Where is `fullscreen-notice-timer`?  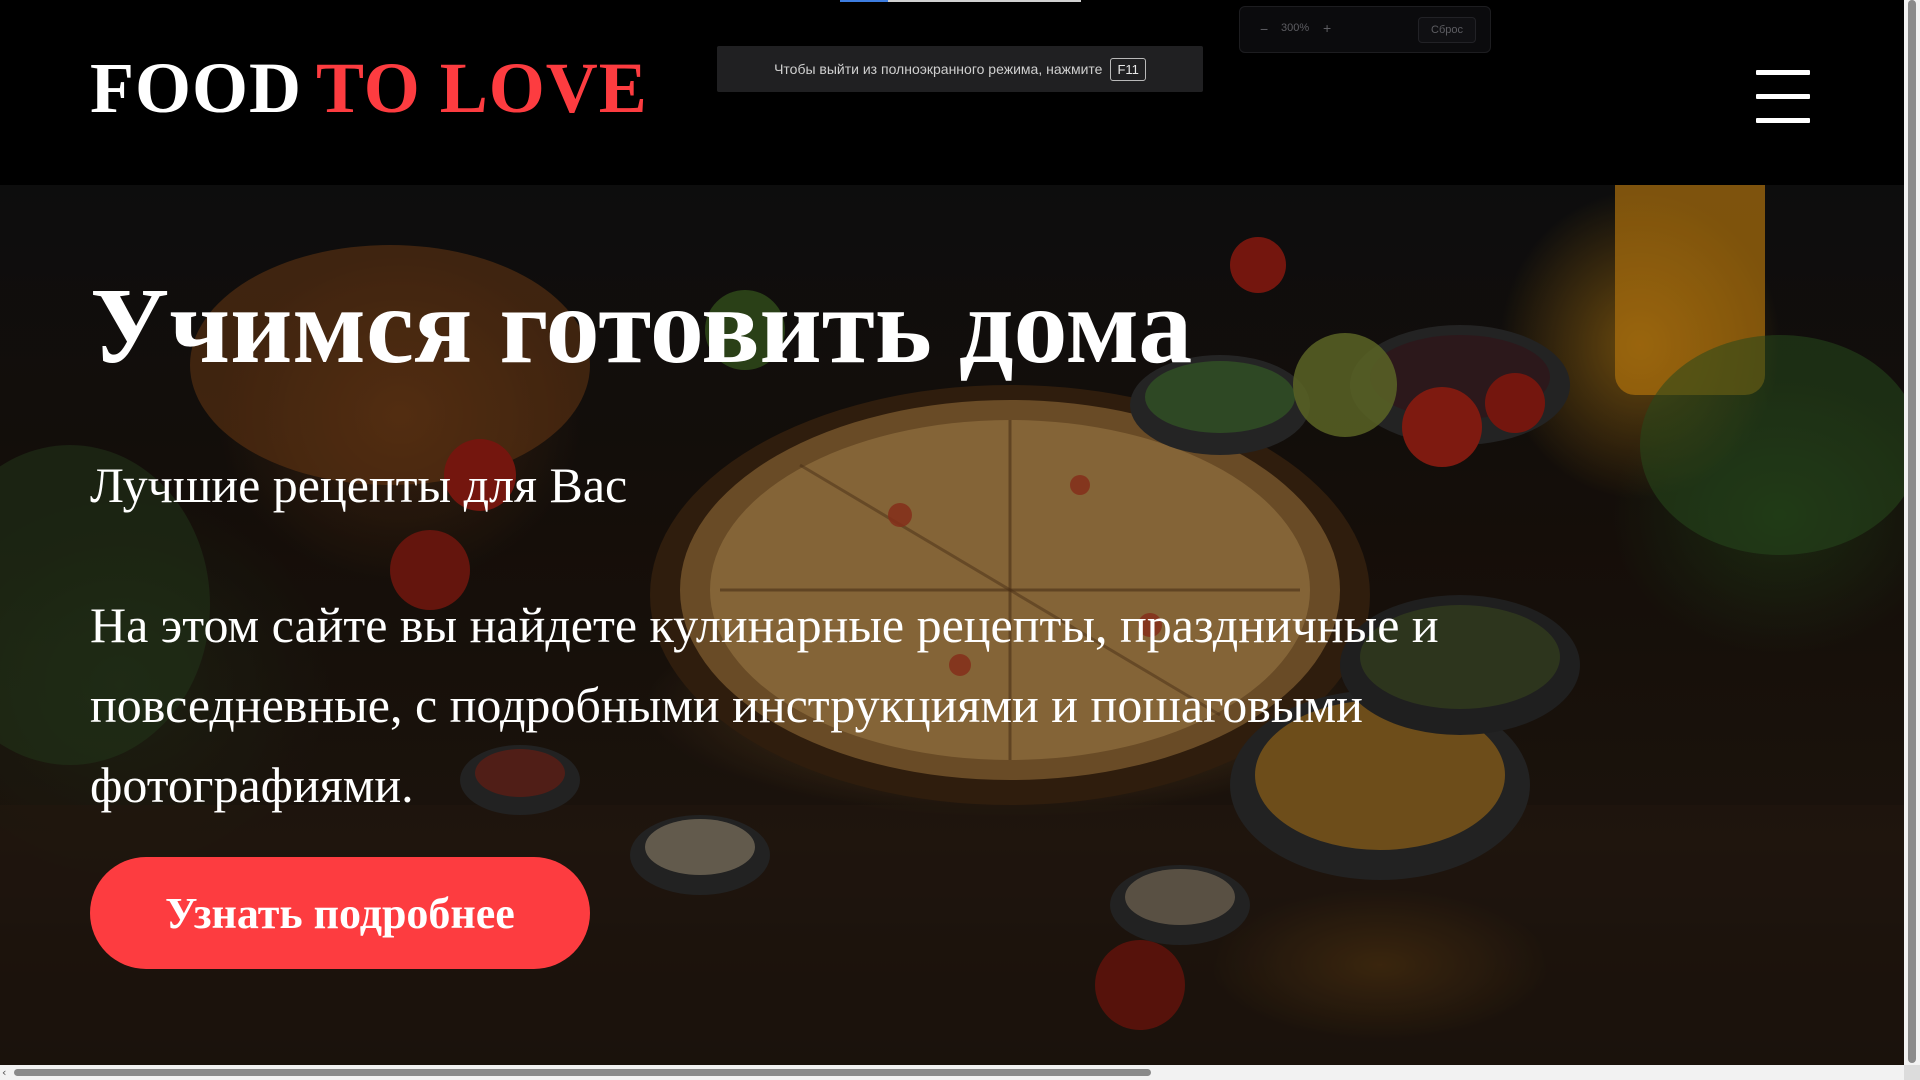
fullscreen-notice-timer is located at coordinates (960, 1).